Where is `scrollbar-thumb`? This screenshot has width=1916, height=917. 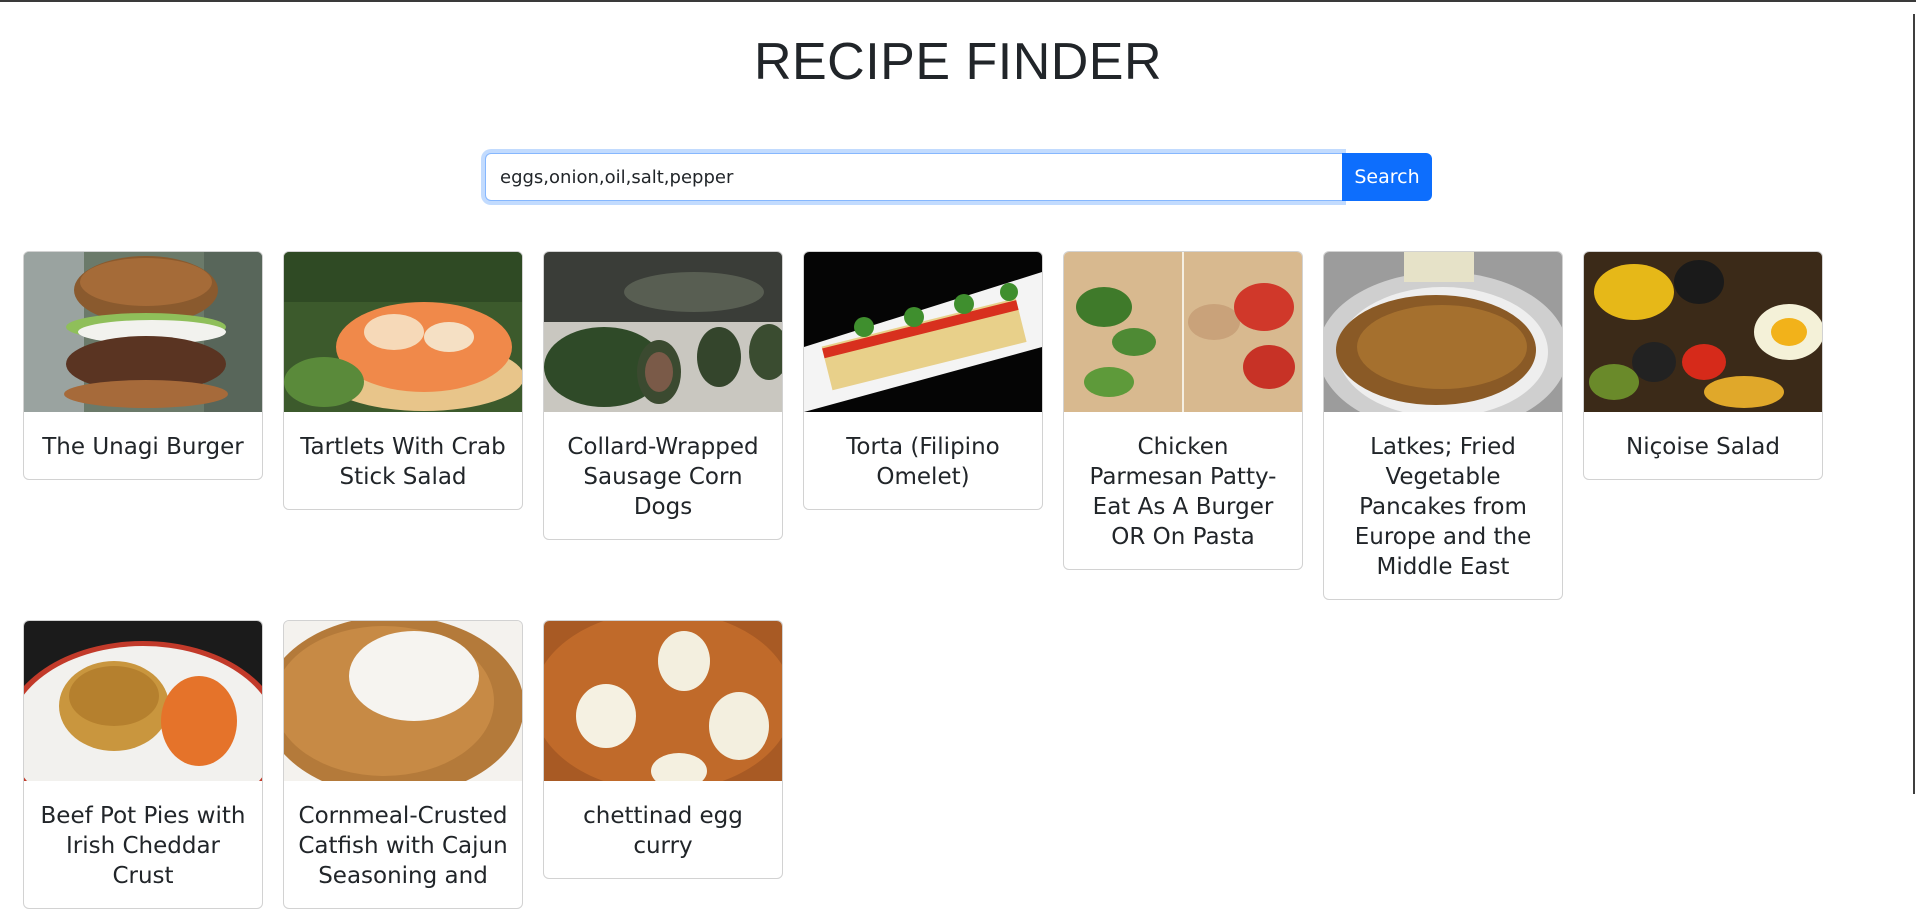
scrollbar-thumb is located at coordinates (1914, 404).